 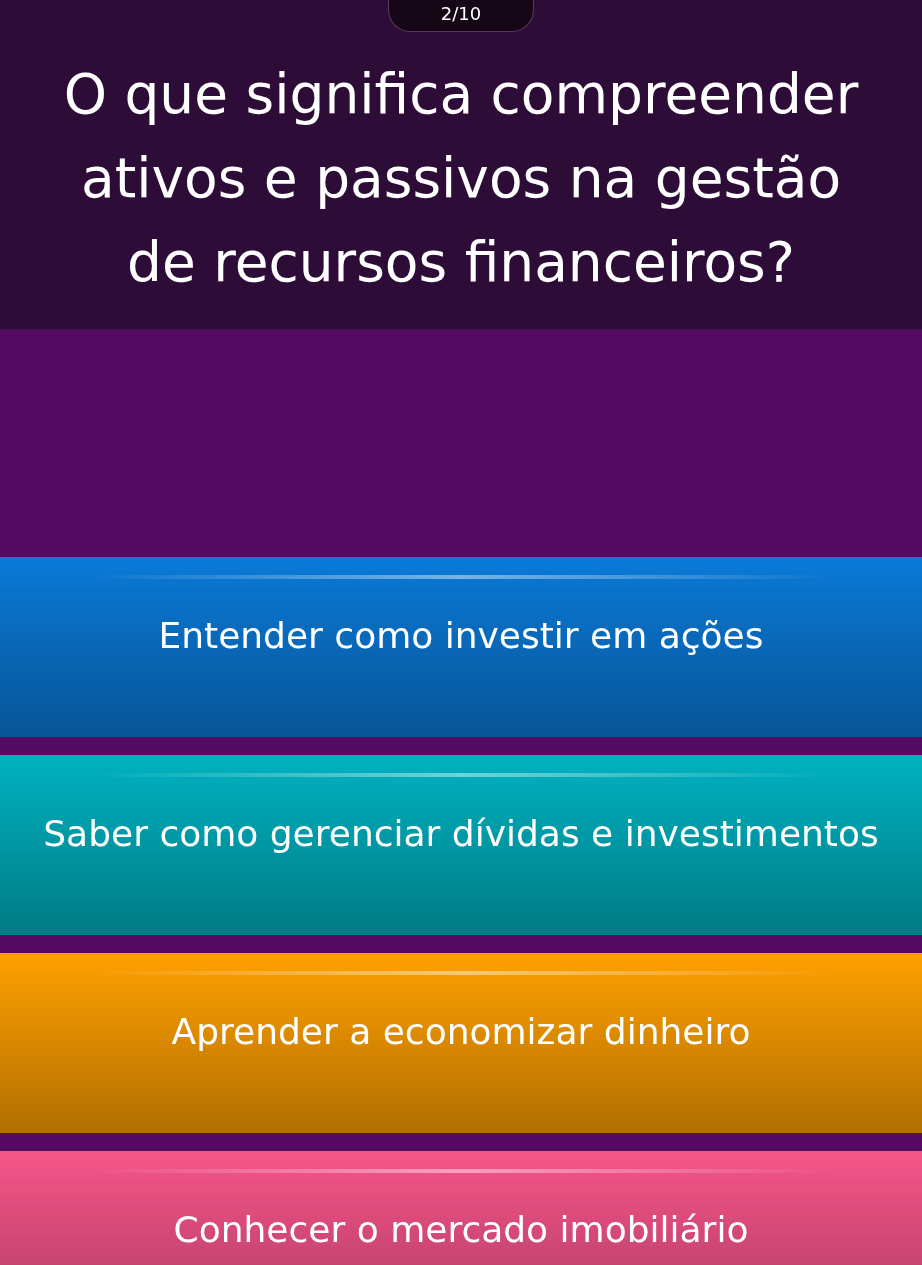 What do you see at coordinates (461, 1208) in the screenshot?
I see `answer-button: Conhecer o mercado imobiliário` at bounding box center [461, 1208].